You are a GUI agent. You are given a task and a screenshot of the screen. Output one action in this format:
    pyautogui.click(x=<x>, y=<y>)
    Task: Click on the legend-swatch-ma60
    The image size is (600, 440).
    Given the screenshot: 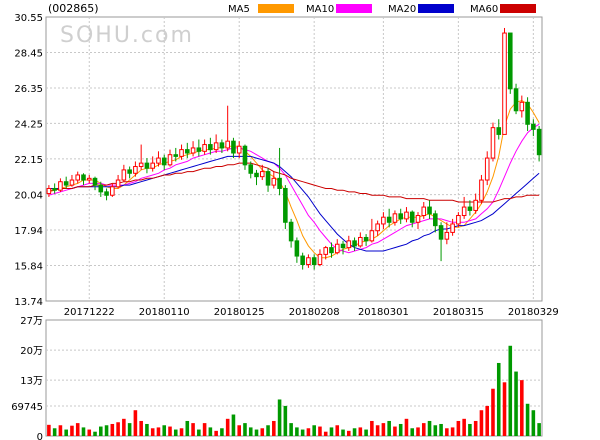 What is the action you would take?
    pyautogui.click(x=518, y=8)
    